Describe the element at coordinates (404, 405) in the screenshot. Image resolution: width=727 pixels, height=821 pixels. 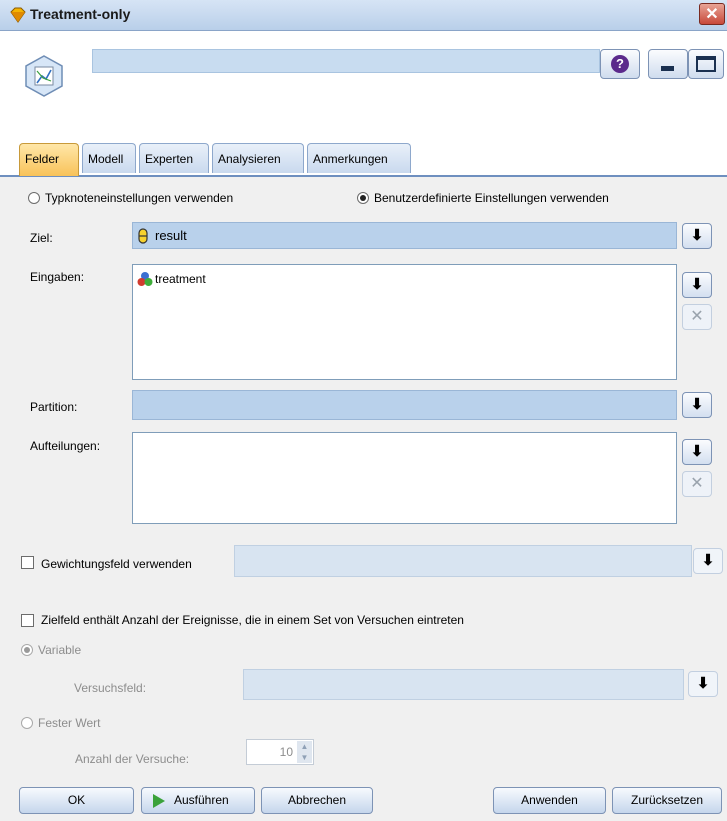
I see `partition-field` at that location.